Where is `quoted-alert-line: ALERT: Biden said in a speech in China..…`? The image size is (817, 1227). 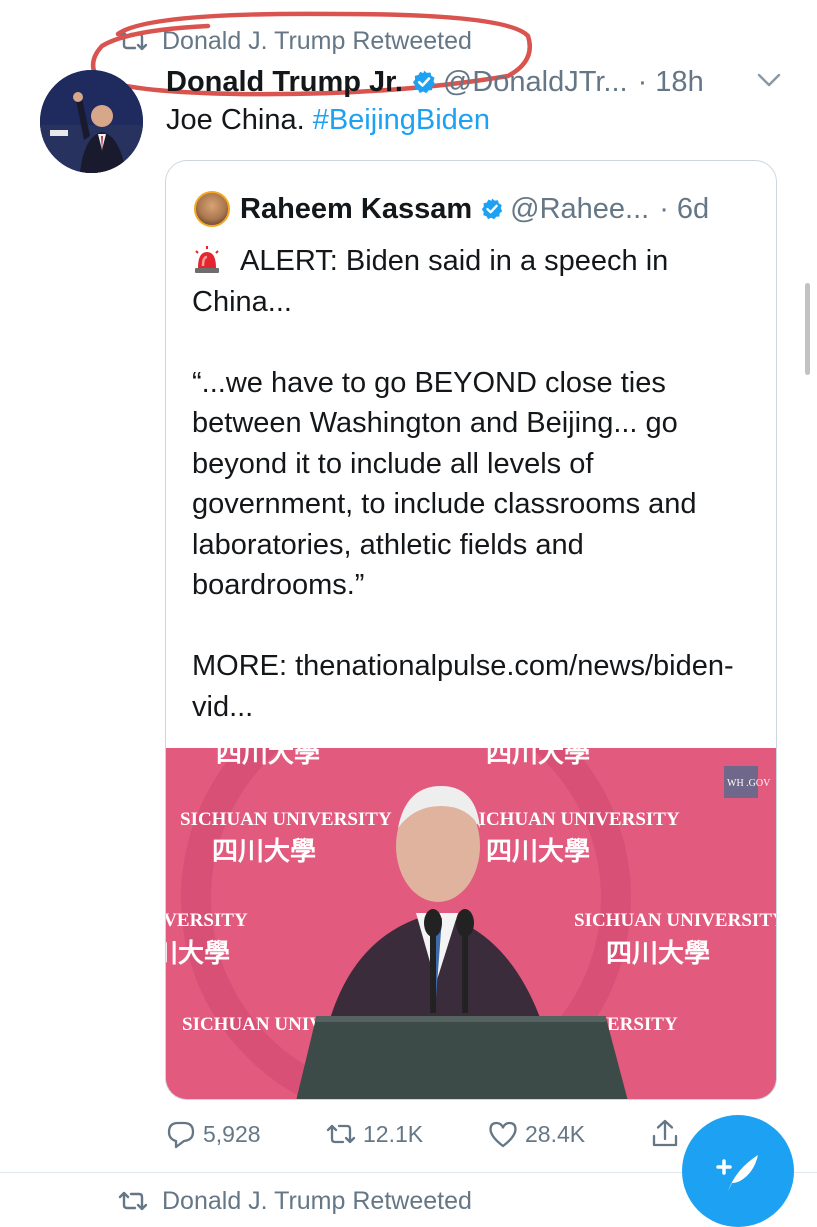 quoted-alert-line: ALERT: Biden said in a speech in China..… is located at coordinates (430, 281).